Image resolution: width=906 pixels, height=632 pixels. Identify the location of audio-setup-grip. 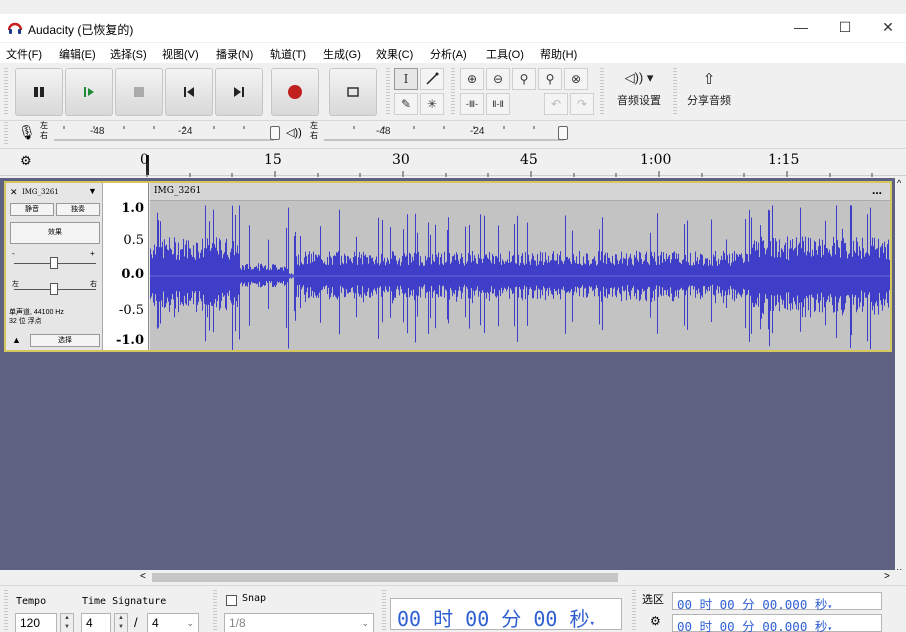
(602, 92).